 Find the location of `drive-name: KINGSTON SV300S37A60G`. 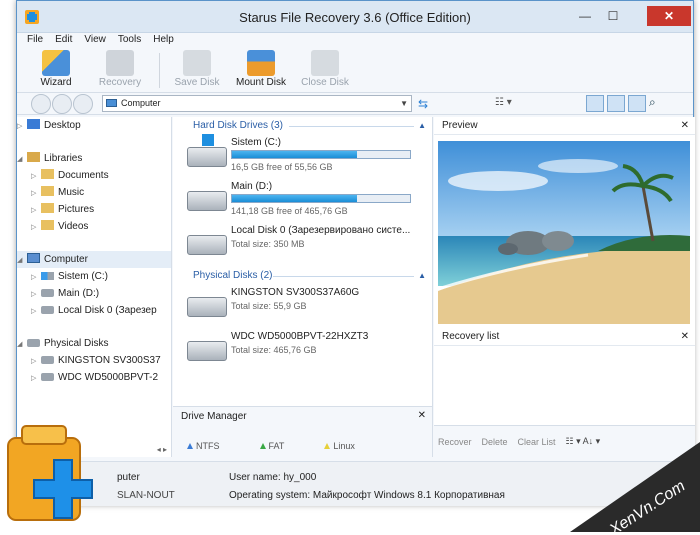

drive-name: KINGSTON SV300S37A60G is located at coordinates (295, 292).